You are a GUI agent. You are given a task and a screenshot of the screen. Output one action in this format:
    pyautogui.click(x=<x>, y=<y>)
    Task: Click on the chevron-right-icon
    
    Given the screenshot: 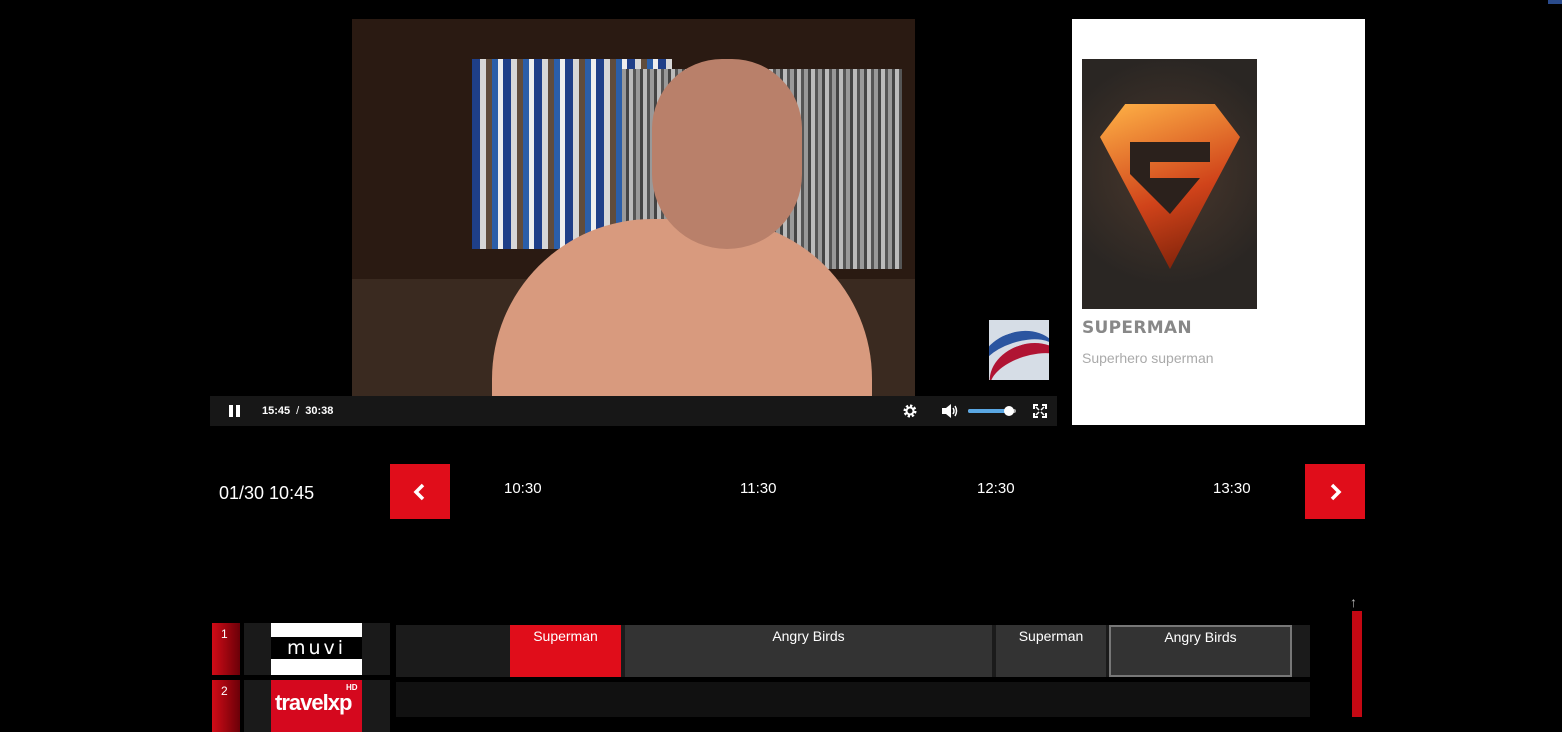 What is the action you would take?
    pyautogui.click(x=1336, y=491)
    